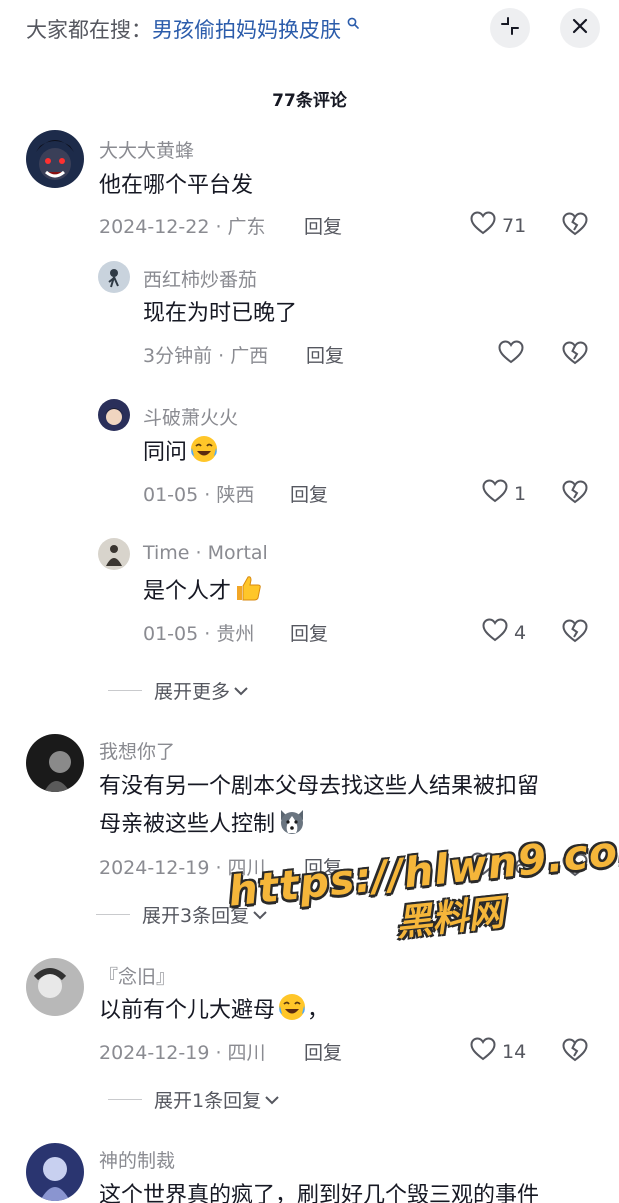 The width and height of the screenshot is (619, 1203). I want to click on comment-text: 他在哪个平台发, so click(176, 185).